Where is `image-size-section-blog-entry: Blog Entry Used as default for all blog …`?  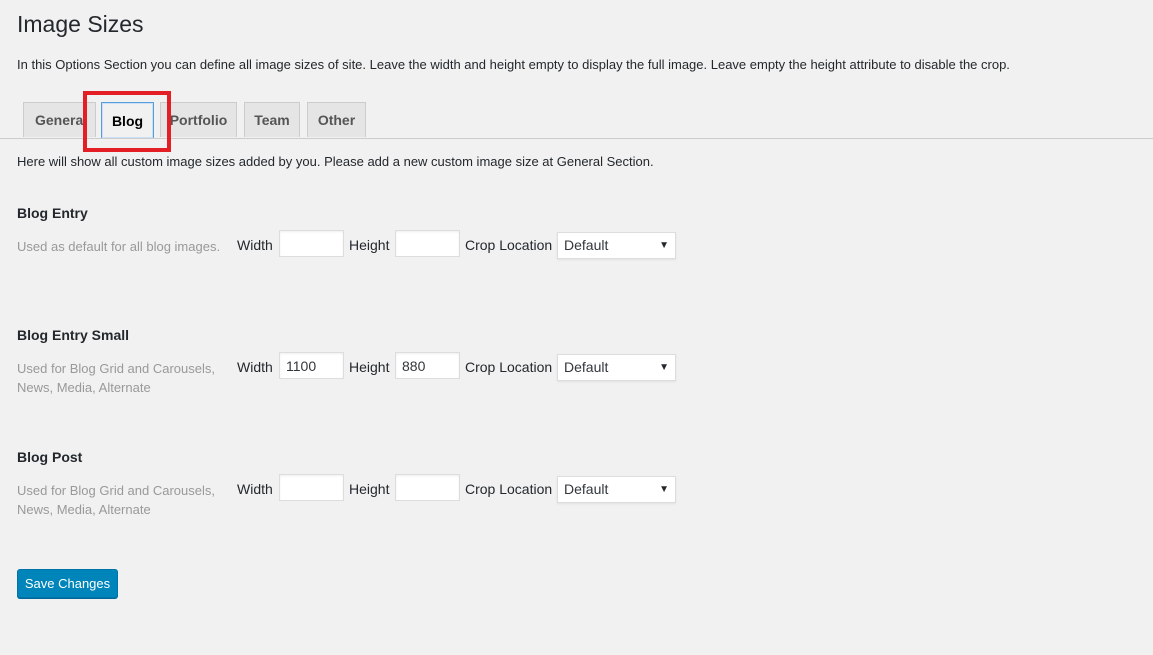 image-size-section-blog-entry: Blog Entry Used as default for all blog … is located at coordinates (367, 245).